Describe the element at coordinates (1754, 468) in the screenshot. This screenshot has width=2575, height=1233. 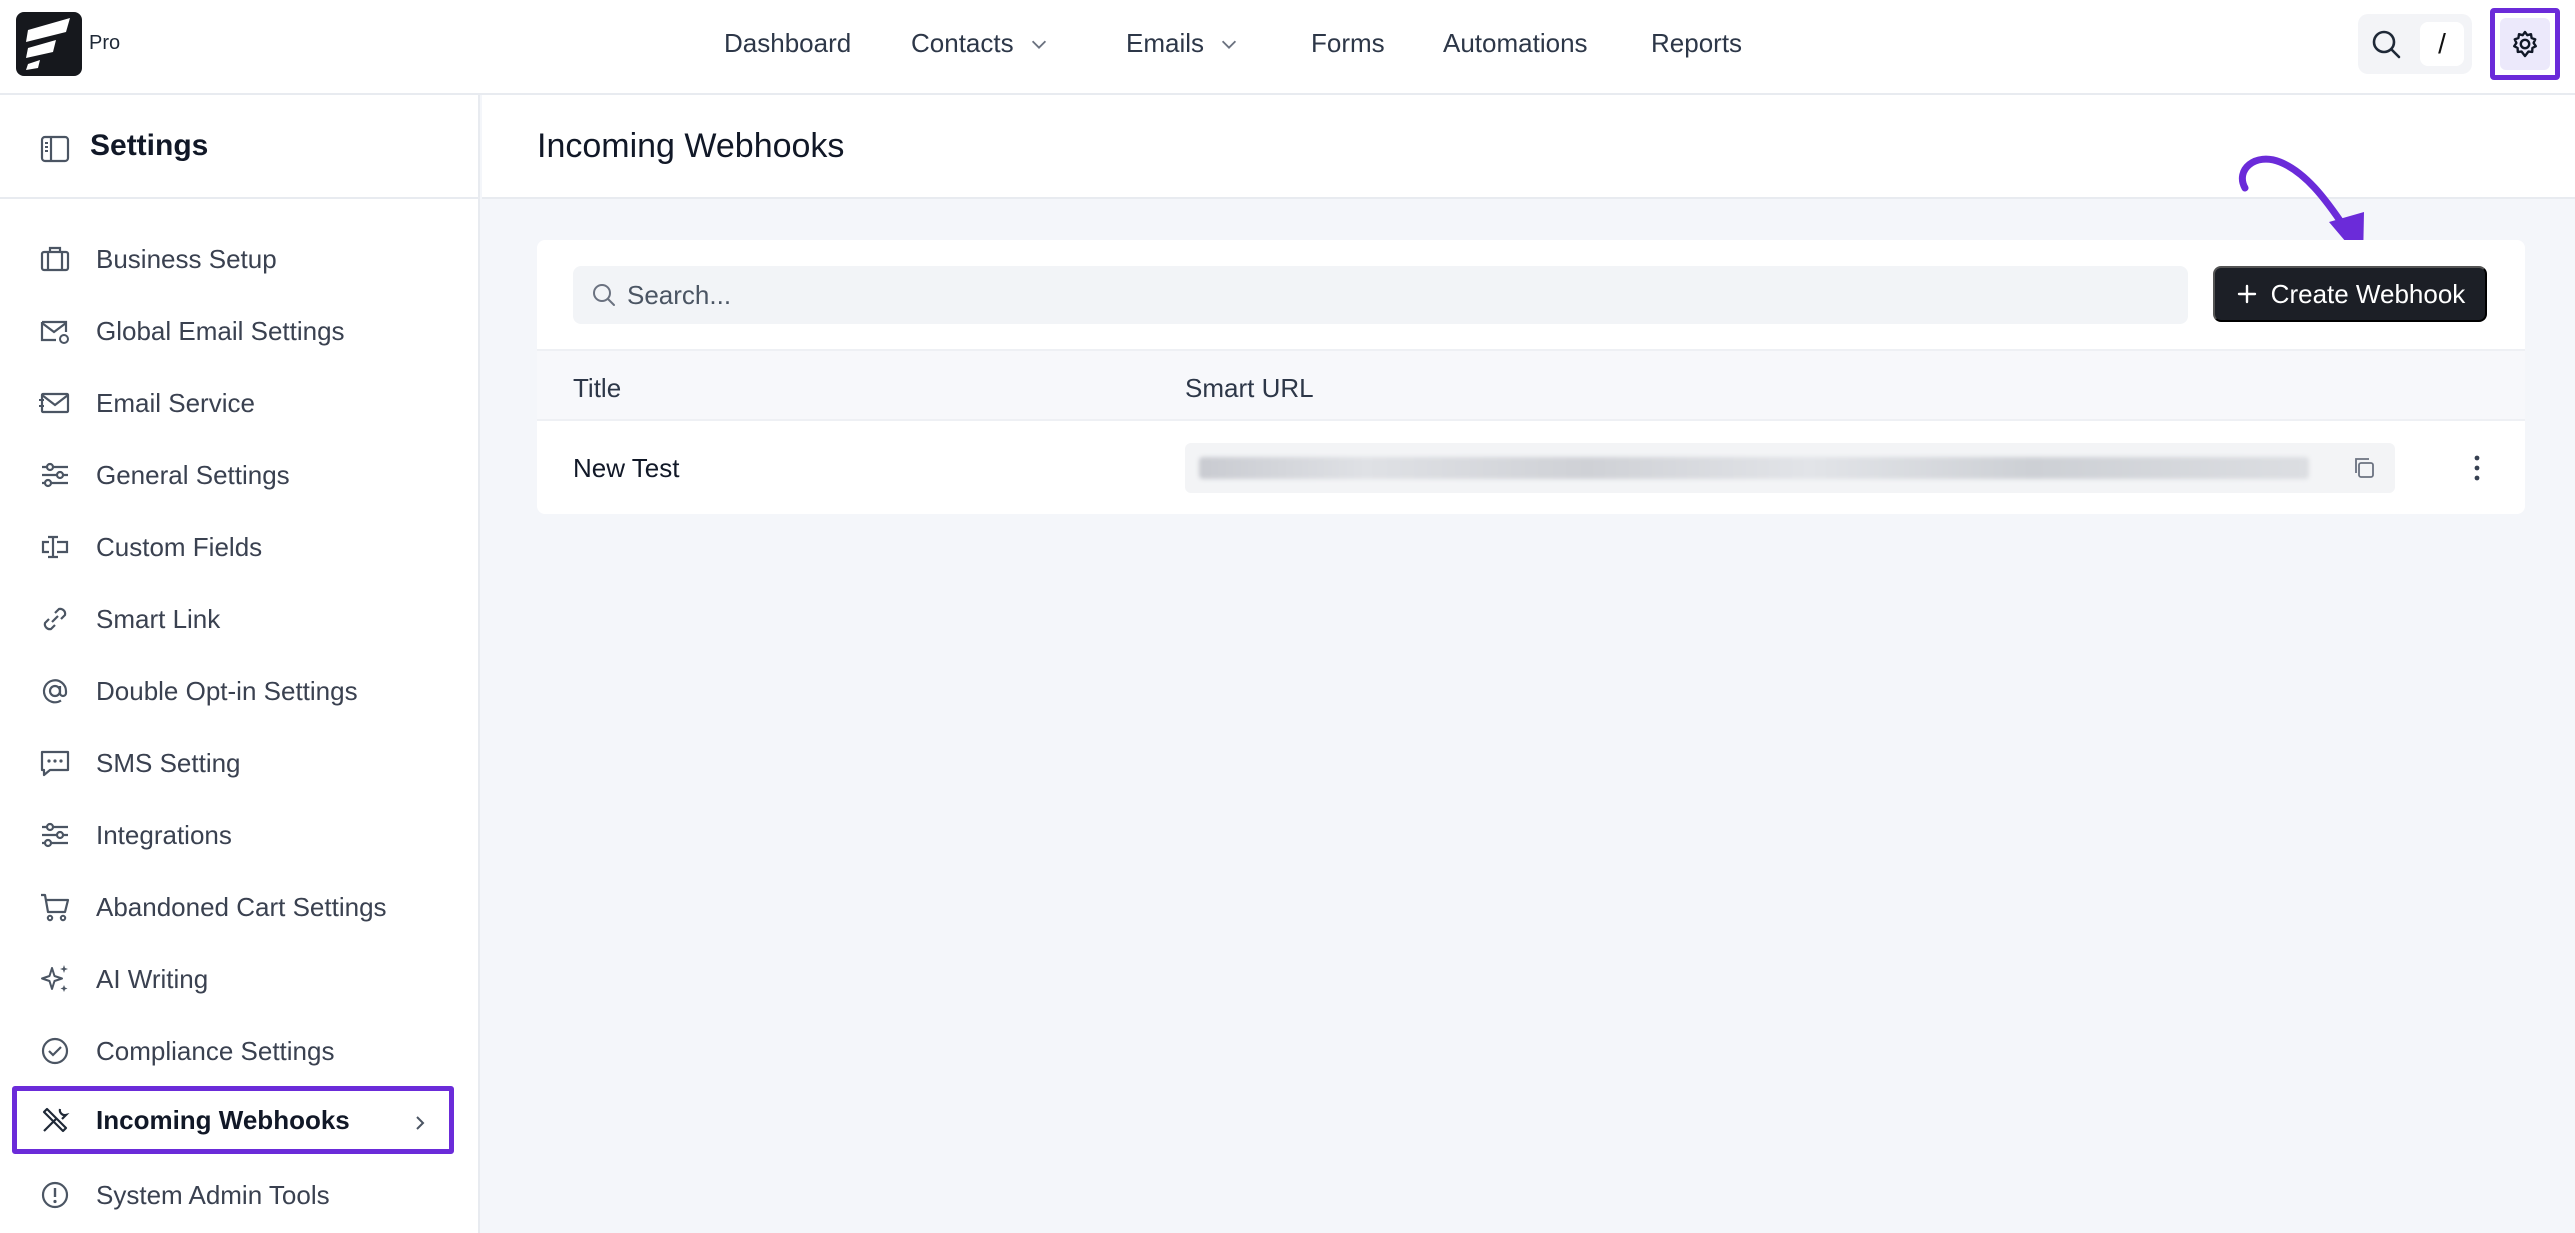
I see `smart-url-redacted` at that location.